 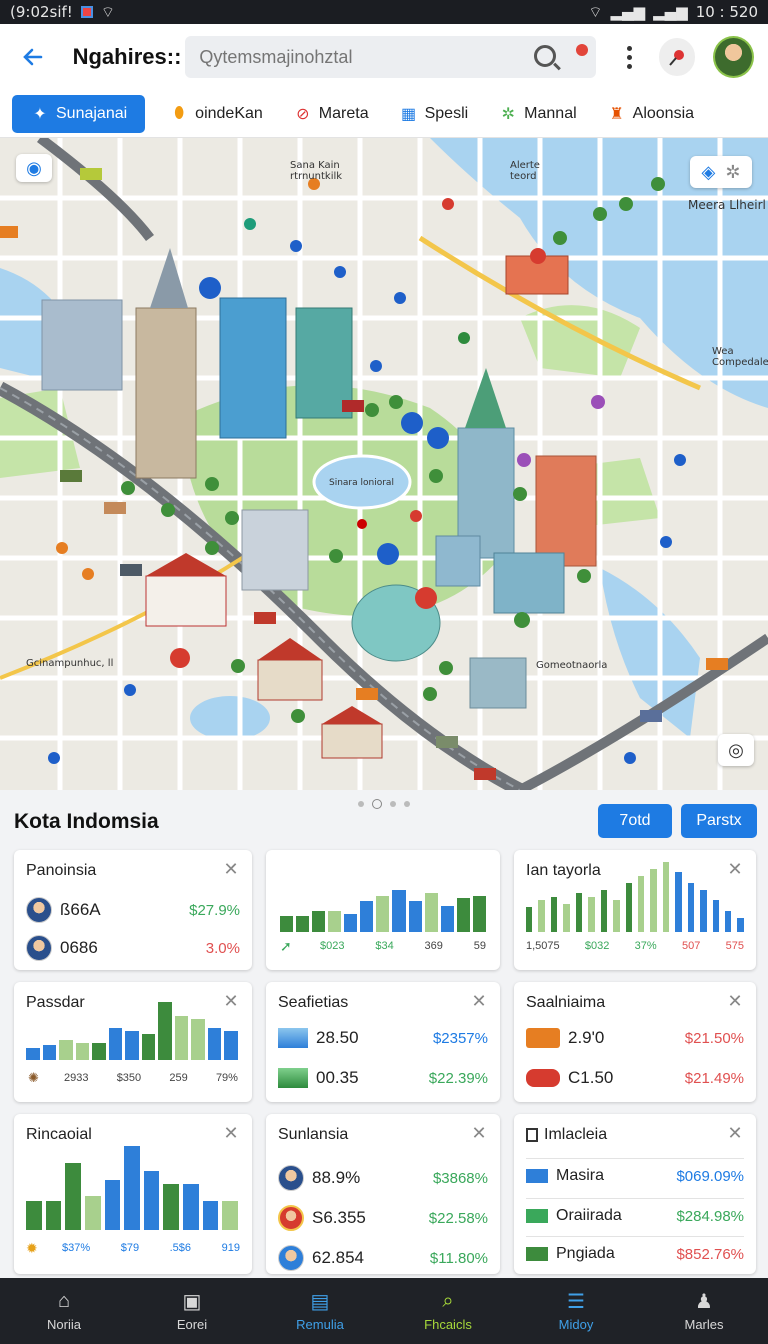 I want to click on axis-label: 919, so click(x=230, y=1248).